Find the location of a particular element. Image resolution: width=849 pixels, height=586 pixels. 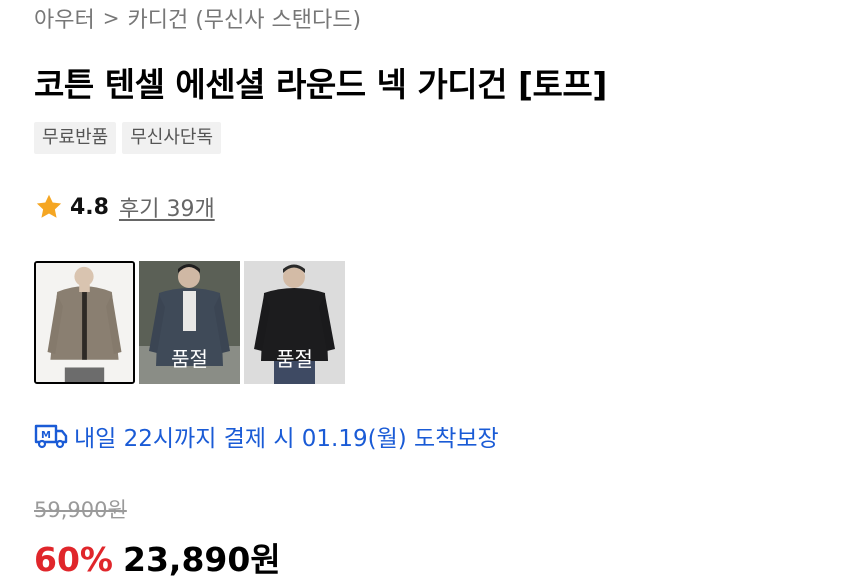

color-options: 품절 품절 is located at coordinates (189, 322).